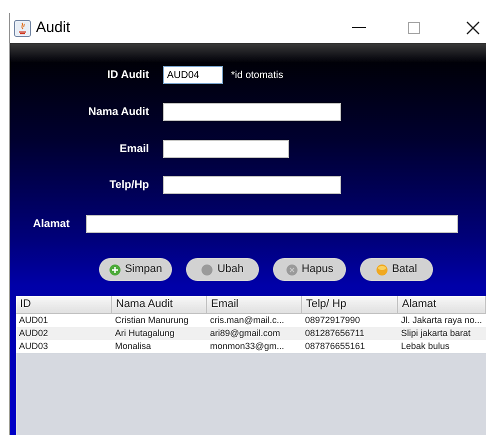 This screenshot has width=486, height=435. What do you see at coordinates (128, 75) in the screenshot?
I see `field-label: ID Audit` at bounding box center [128, 75].